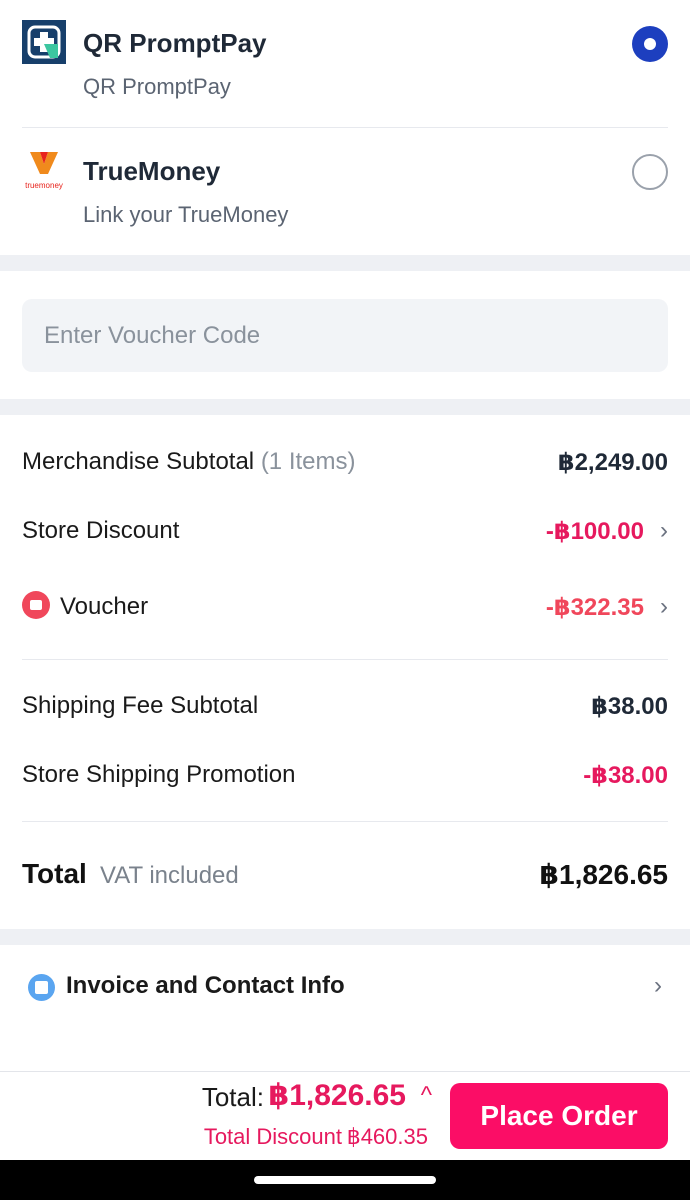 Image resolution: width=690 pixels, height=1200 pixels. Describe the element at coordinates (594, 531) in the screenshot. I see `store-discount-value: -฿100.00` at that location.